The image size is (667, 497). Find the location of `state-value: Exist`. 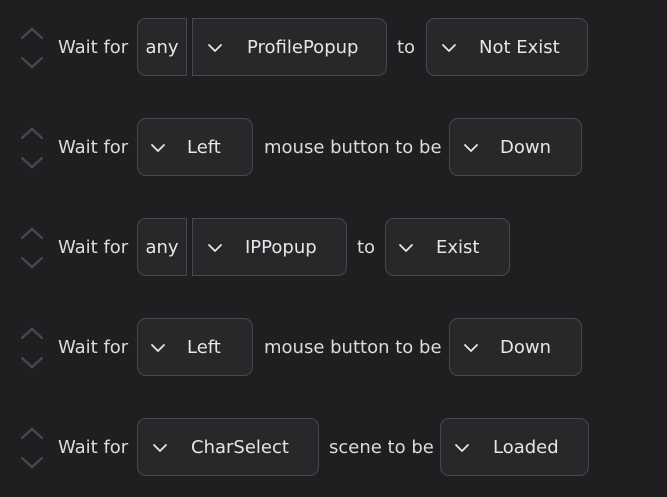

state-value: Exist is located at coordinates (458, 247).